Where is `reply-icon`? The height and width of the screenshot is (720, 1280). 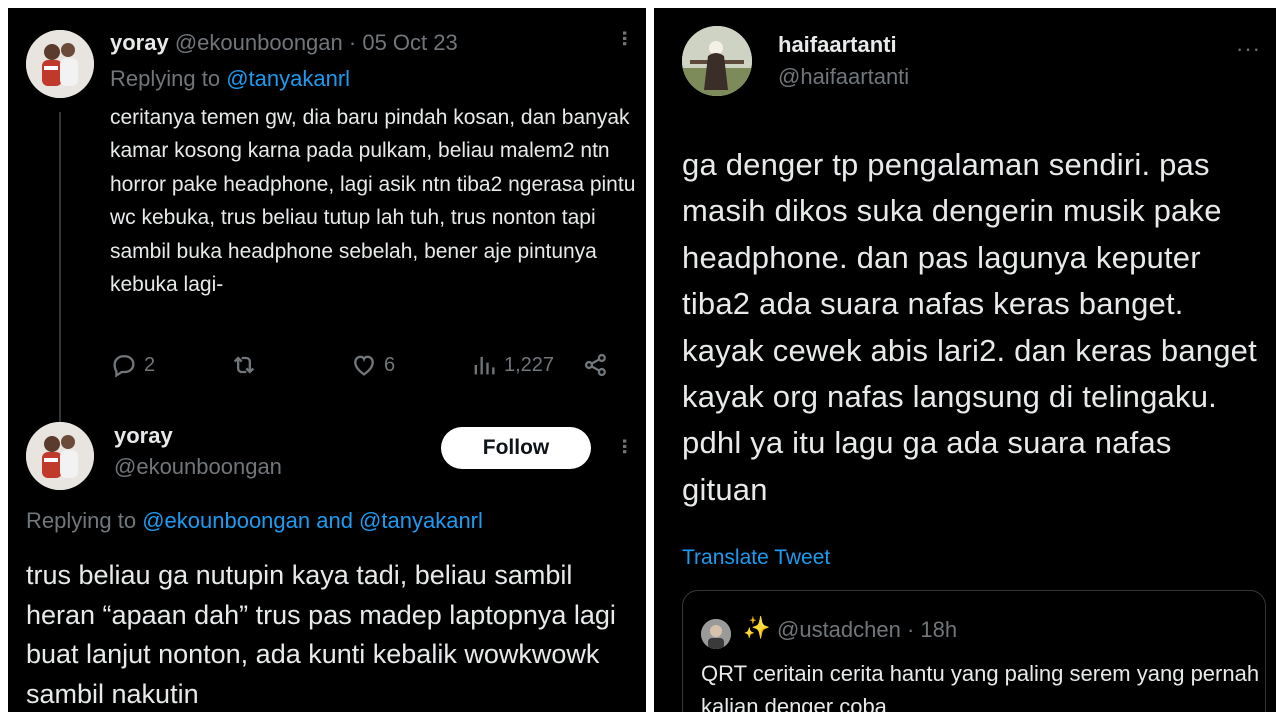
reply-icon is located at coordinates (124, 366).